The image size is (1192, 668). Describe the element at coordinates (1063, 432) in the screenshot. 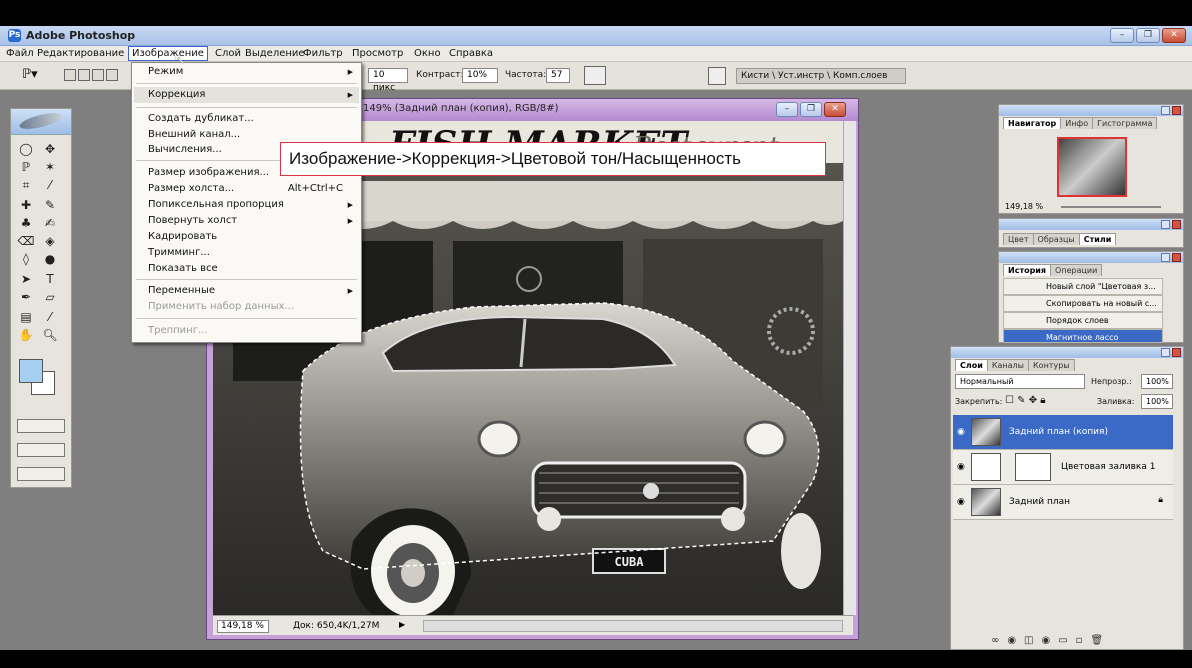

I see `layer-row-selected: ◉ Задний план (копия)` at that location.